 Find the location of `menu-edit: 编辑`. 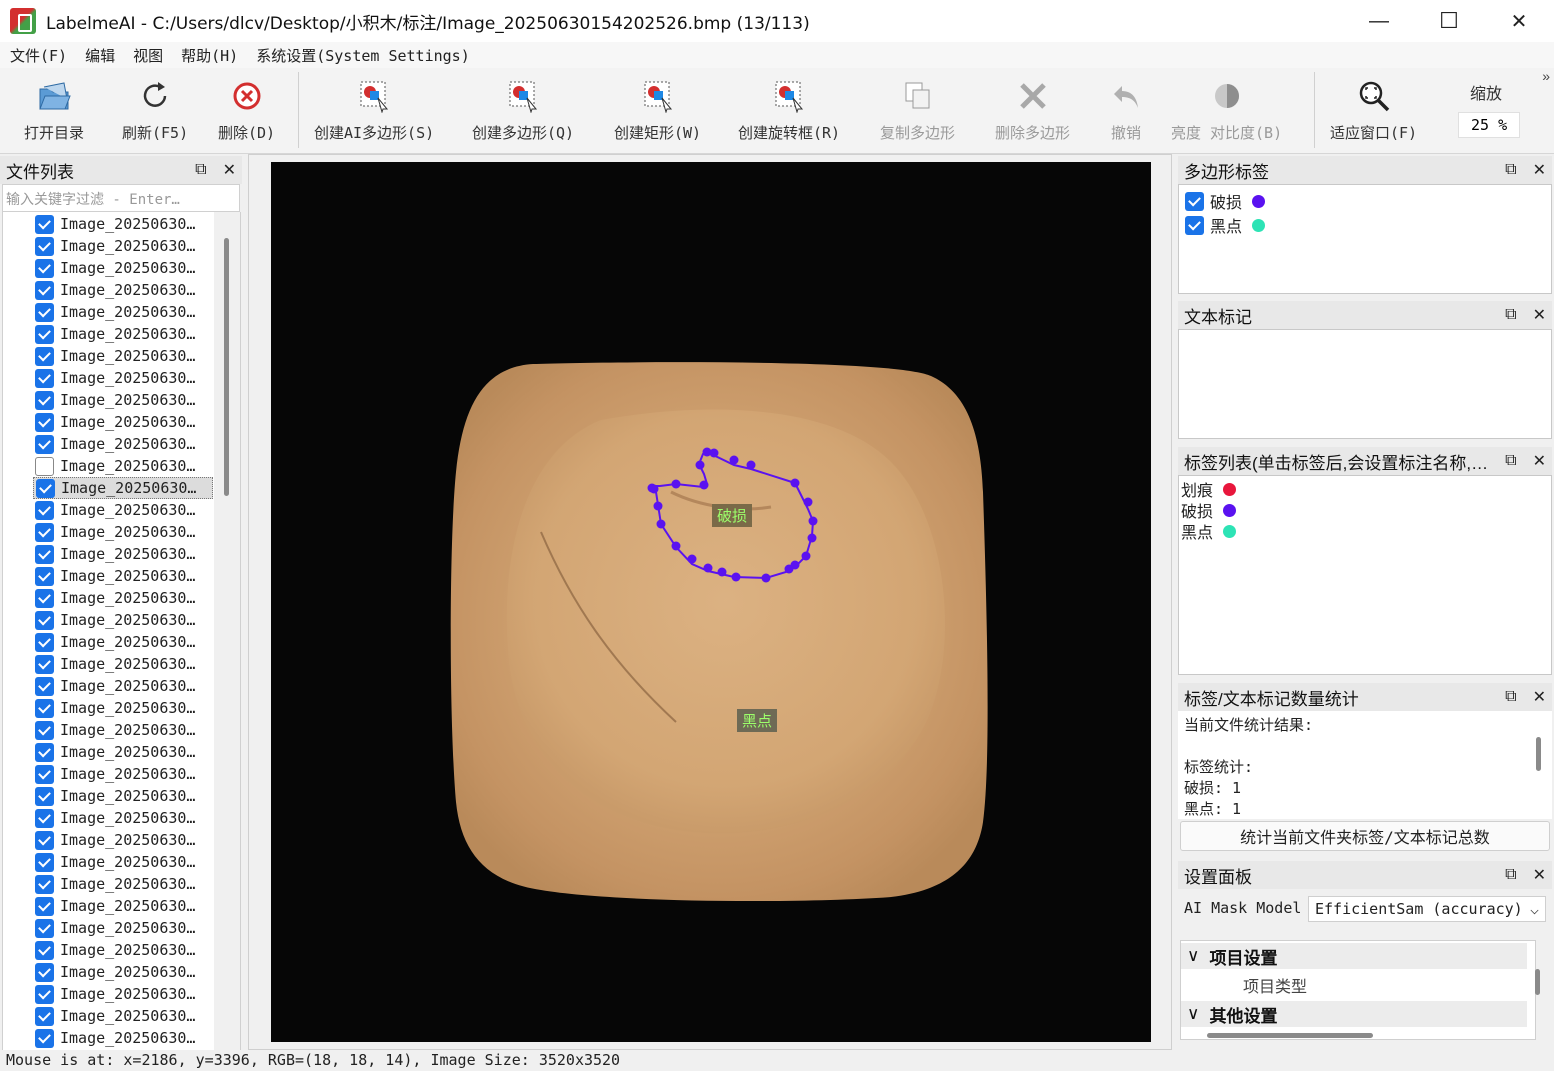

menu-edit: 编辑 is located at coordinates (100, 55).